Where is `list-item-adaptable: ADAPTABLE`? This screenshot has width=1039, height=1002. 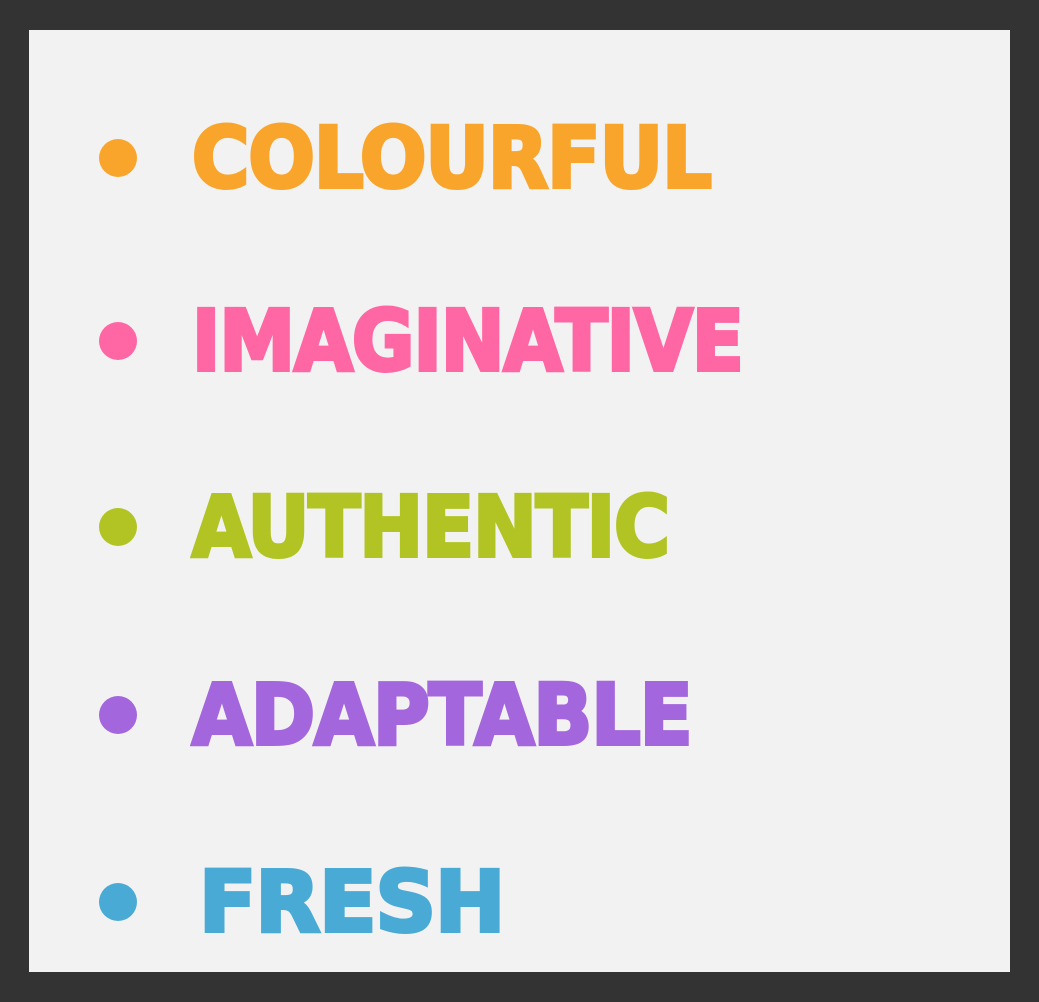
list-item-adaptable: ADAPTABLE is located at coordinates (519, 715).